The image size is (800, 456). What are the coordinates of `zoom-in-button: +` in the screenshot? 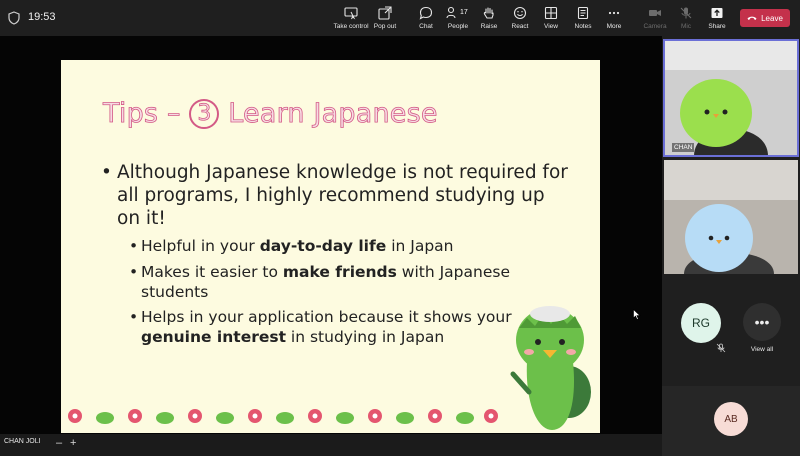 It's located at (73, 443).